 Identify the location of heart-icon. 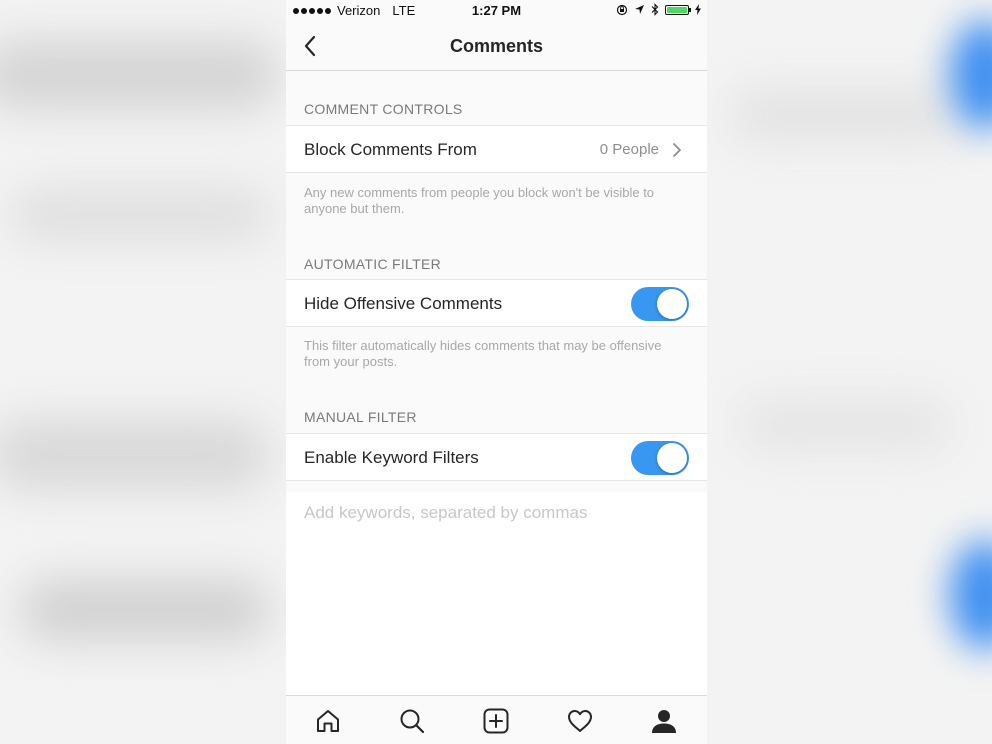
(580, 721).